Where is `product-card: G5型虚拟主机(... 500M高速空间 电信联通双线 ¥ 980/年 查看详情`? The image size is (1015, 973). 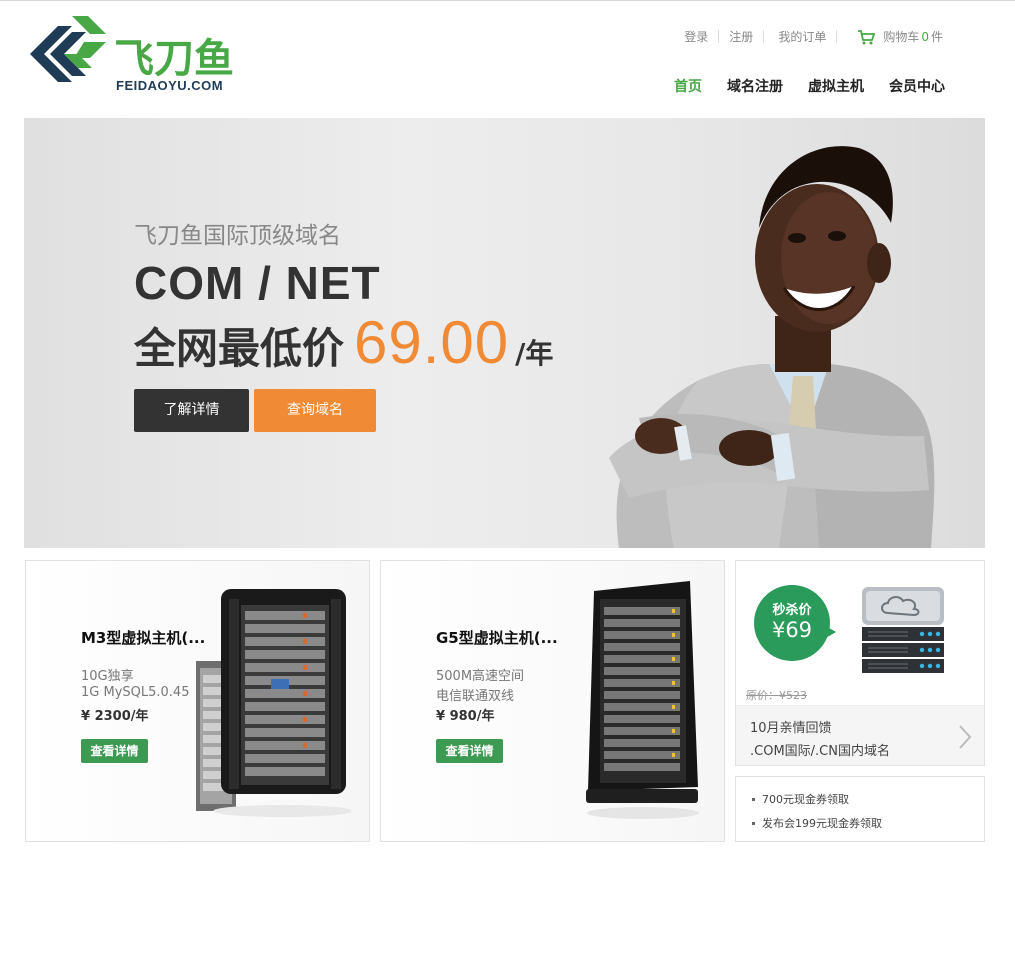 product-card: G5型虚拟主机(... 500M高速空间 电信联通双线 ¥ 980/年 查看详情 is located at coordinates (552, 701).